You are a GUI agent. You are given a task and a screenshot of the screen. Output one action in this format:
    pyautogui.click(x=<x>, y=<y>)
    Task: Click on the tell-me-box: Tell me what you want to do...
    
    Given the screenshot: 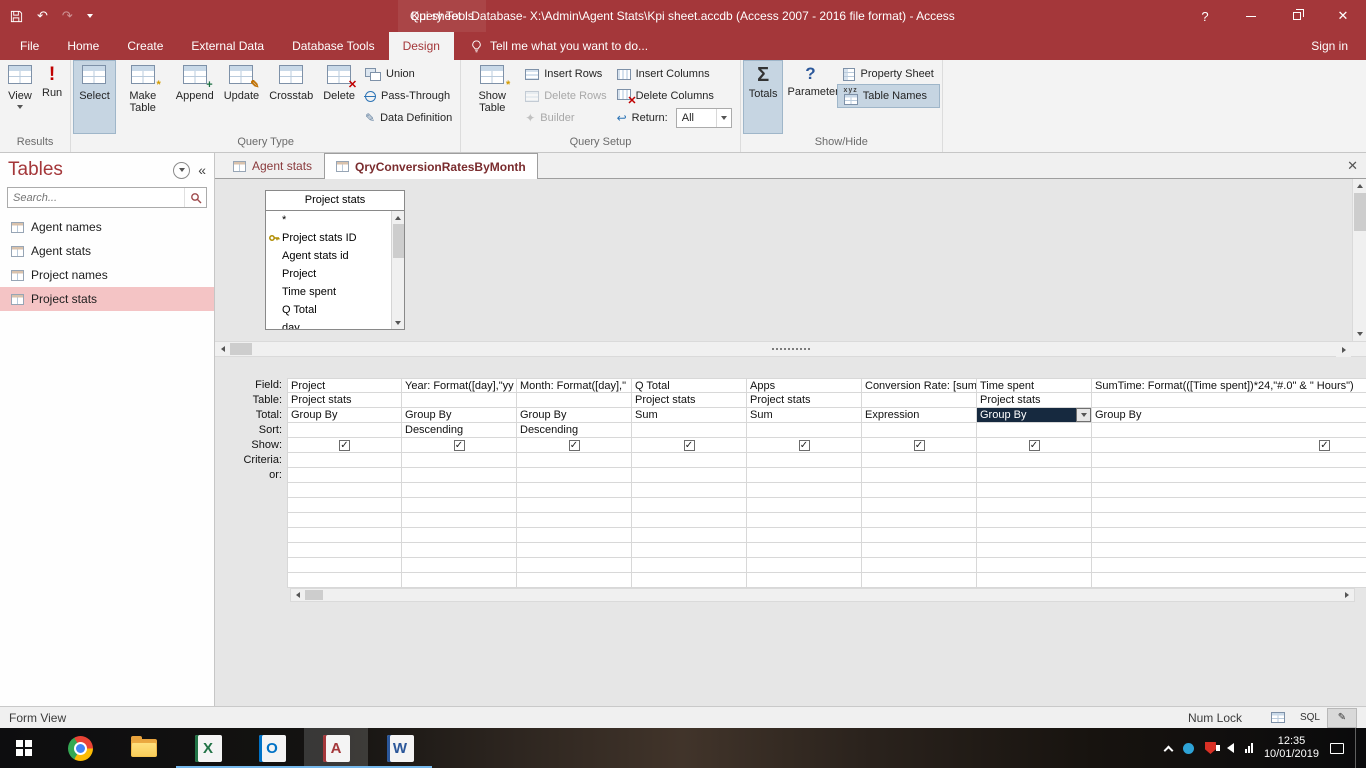 What is the action you would take?
    pyautogui.click(x=559, y=46)
    